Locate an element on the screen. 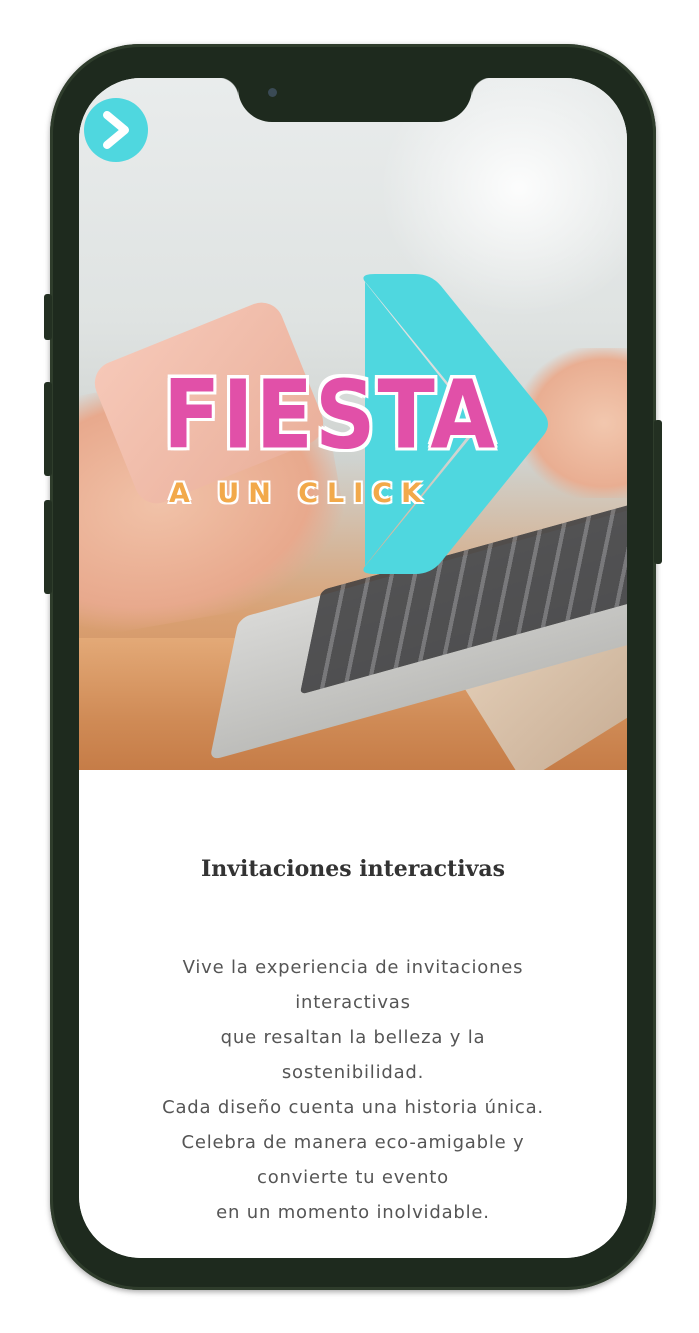 This screenshot has height=1333, width=699. chevron-right-icon is located at coordinates (116, 130).